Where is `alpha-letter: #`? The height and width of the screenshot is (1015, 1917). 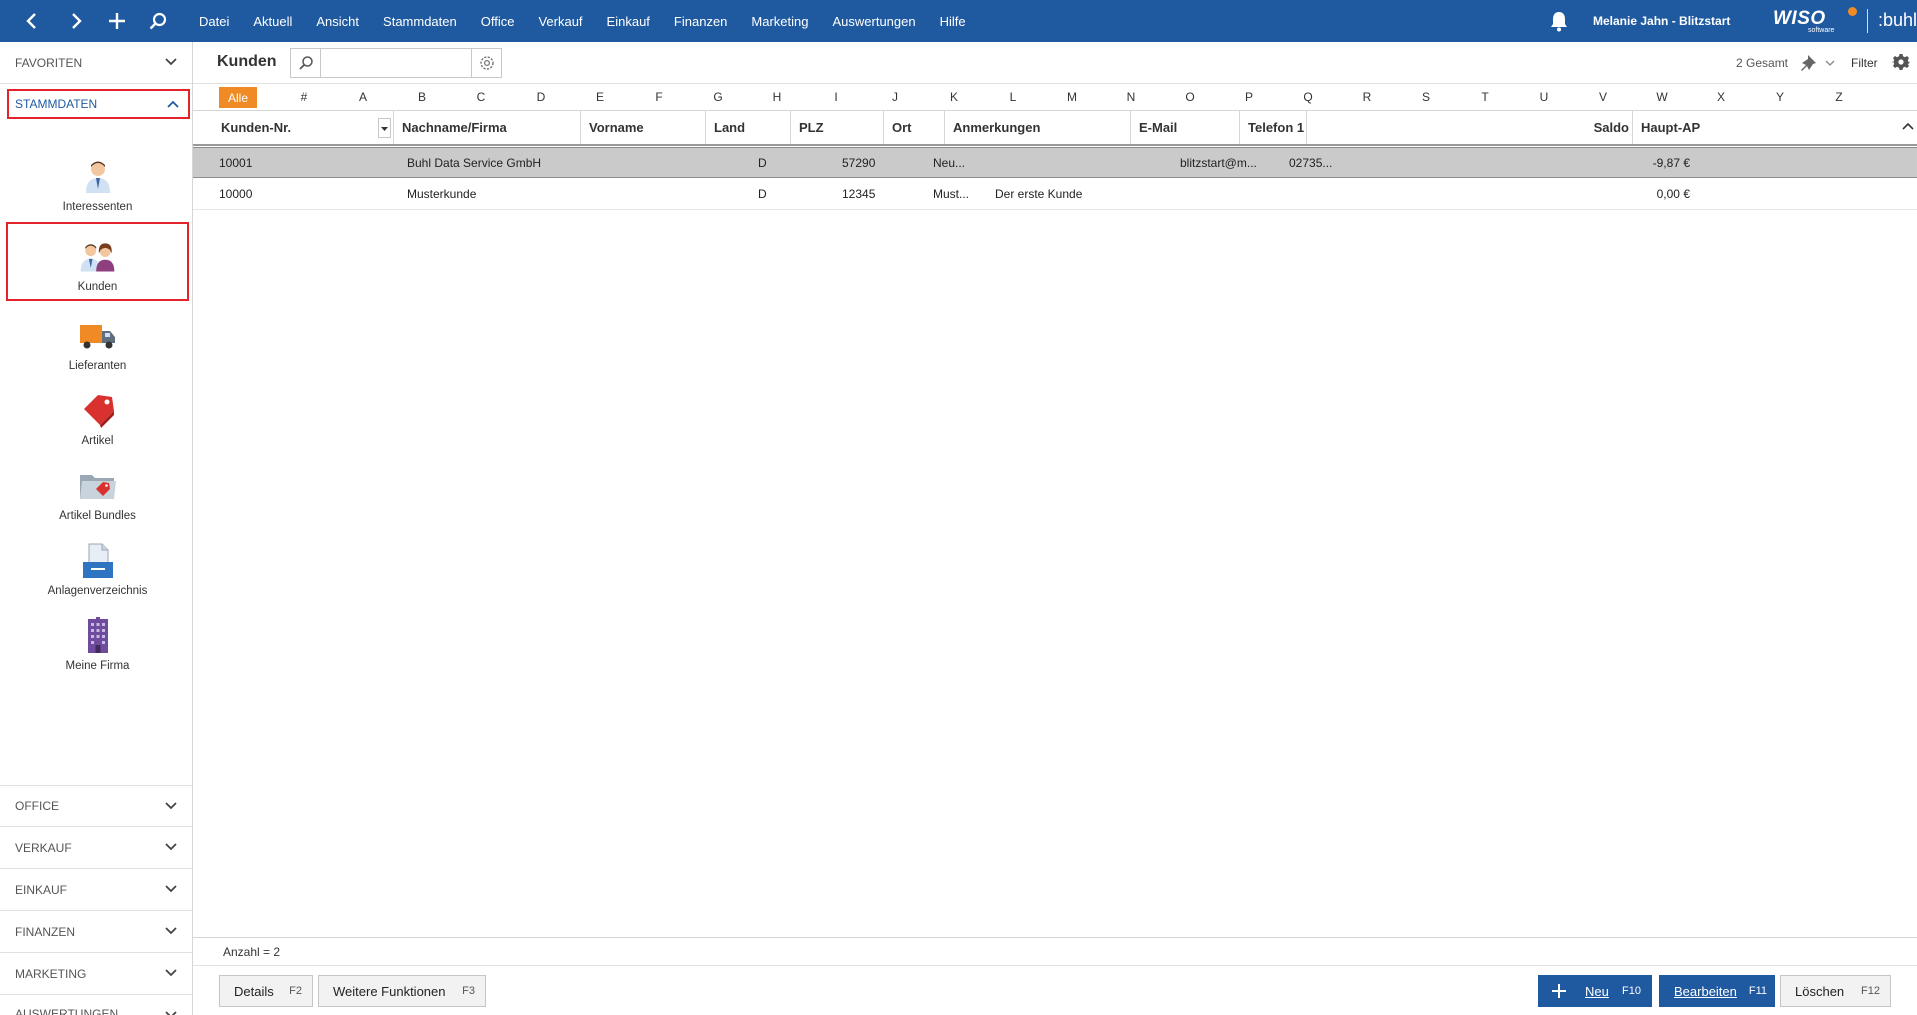 alpha-letter: # is located at coordinates (304, 97).